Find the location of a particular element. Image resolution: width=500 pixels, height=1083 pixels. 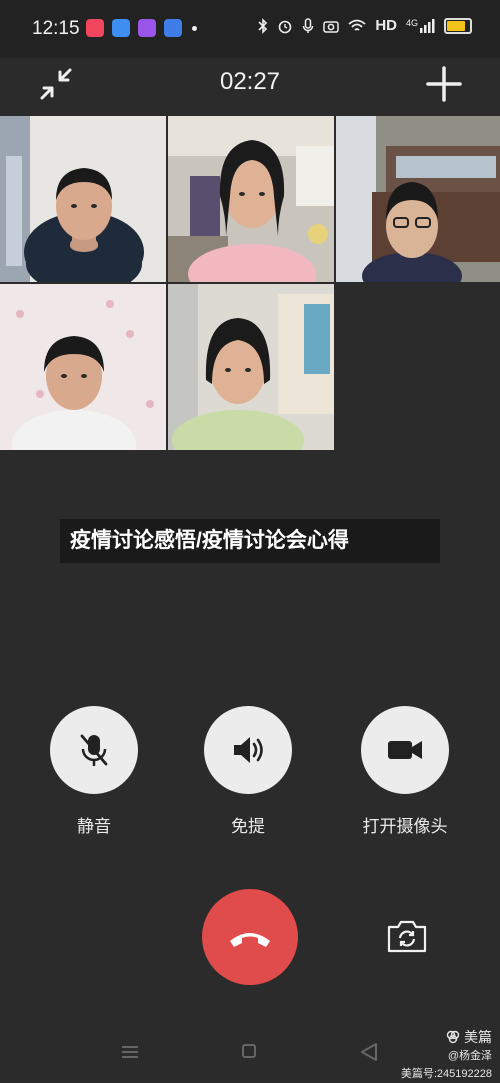

mute-button: 静音 is located at coordinates (94, 771).